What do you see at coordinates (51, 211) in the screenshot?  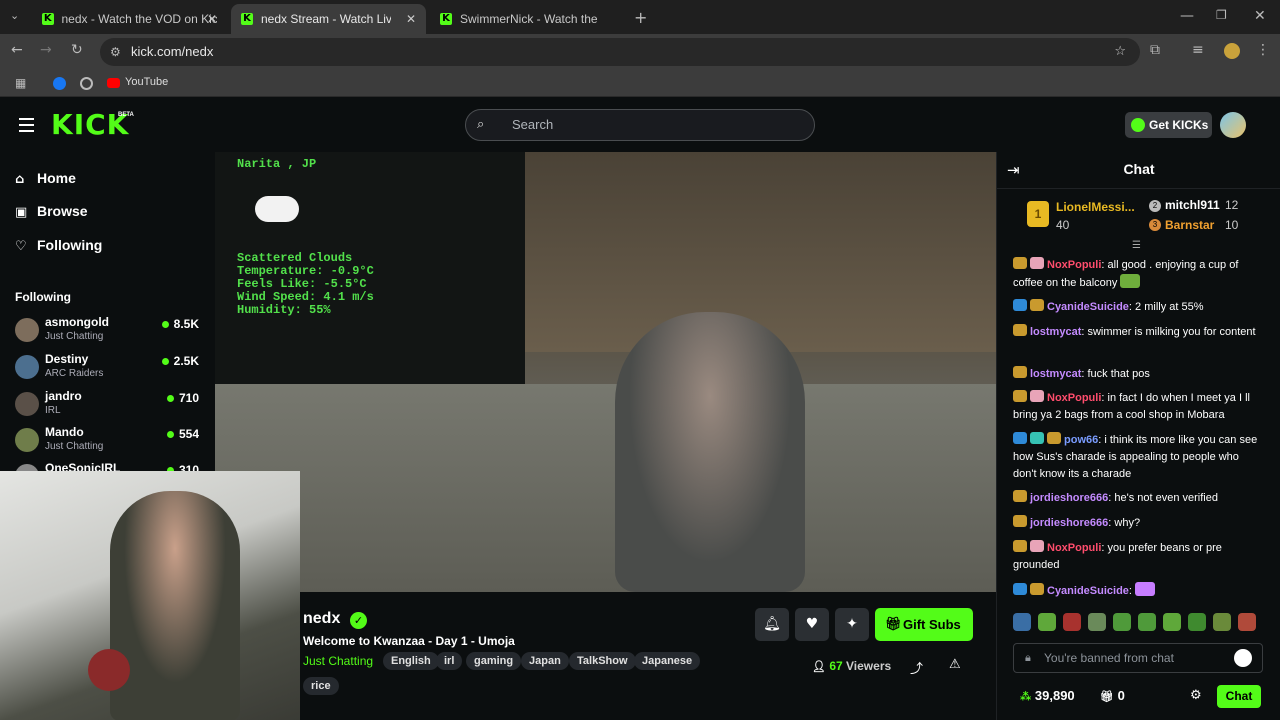 I see `nav-browse: ▣ Browse` at bounding box center [51, 211].